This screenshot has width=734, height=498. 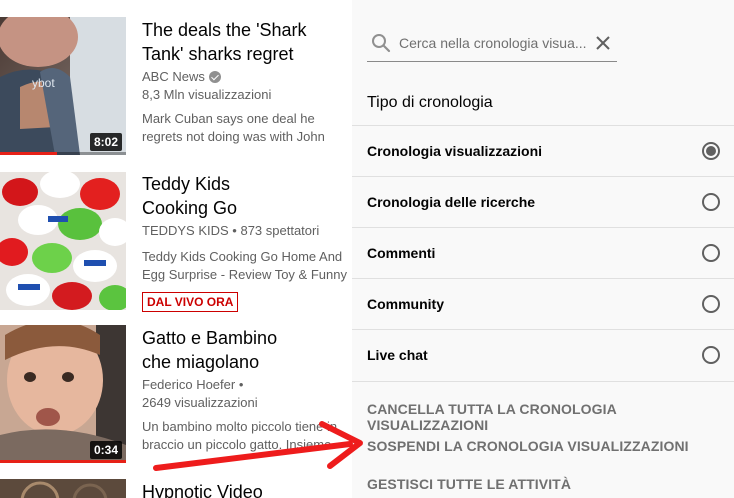 I want to click on pause-watch-history-button: SOSPENDI LA CRONOLOGIA VISUALIZZAZIONI, so click(x=528, y=446).